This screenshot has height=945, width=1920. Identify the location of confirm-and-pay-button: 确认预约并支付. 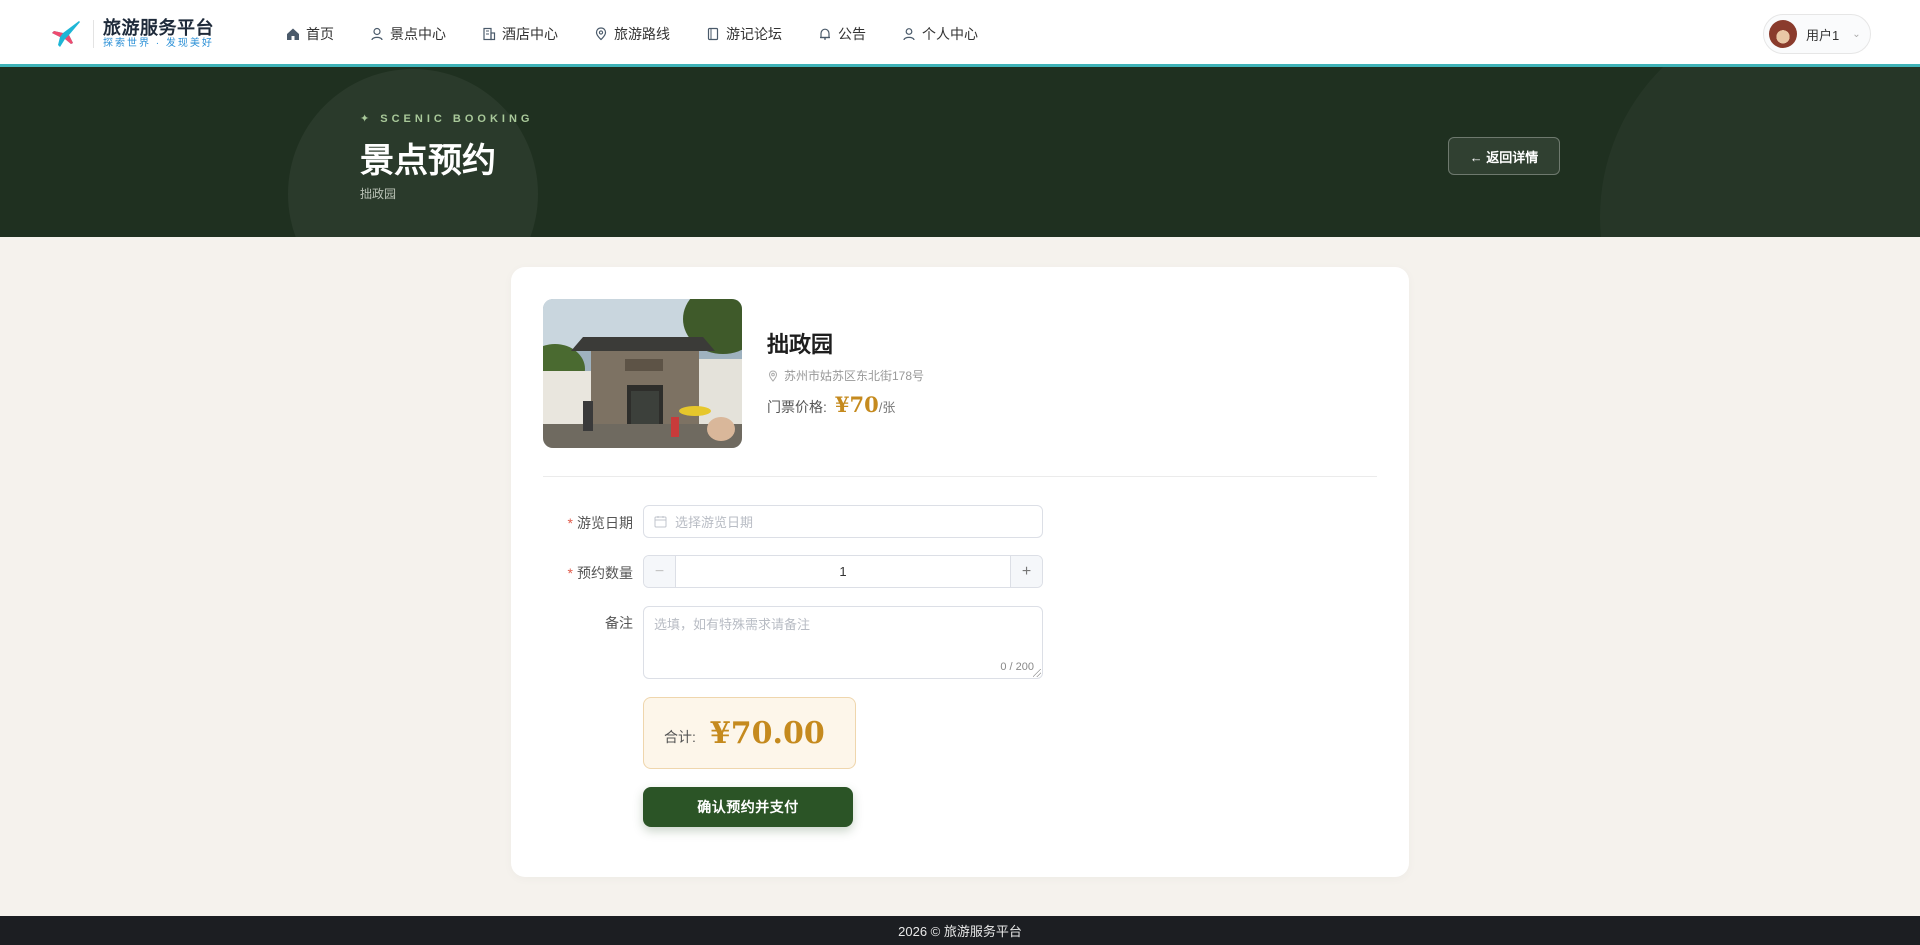
(748, 807).